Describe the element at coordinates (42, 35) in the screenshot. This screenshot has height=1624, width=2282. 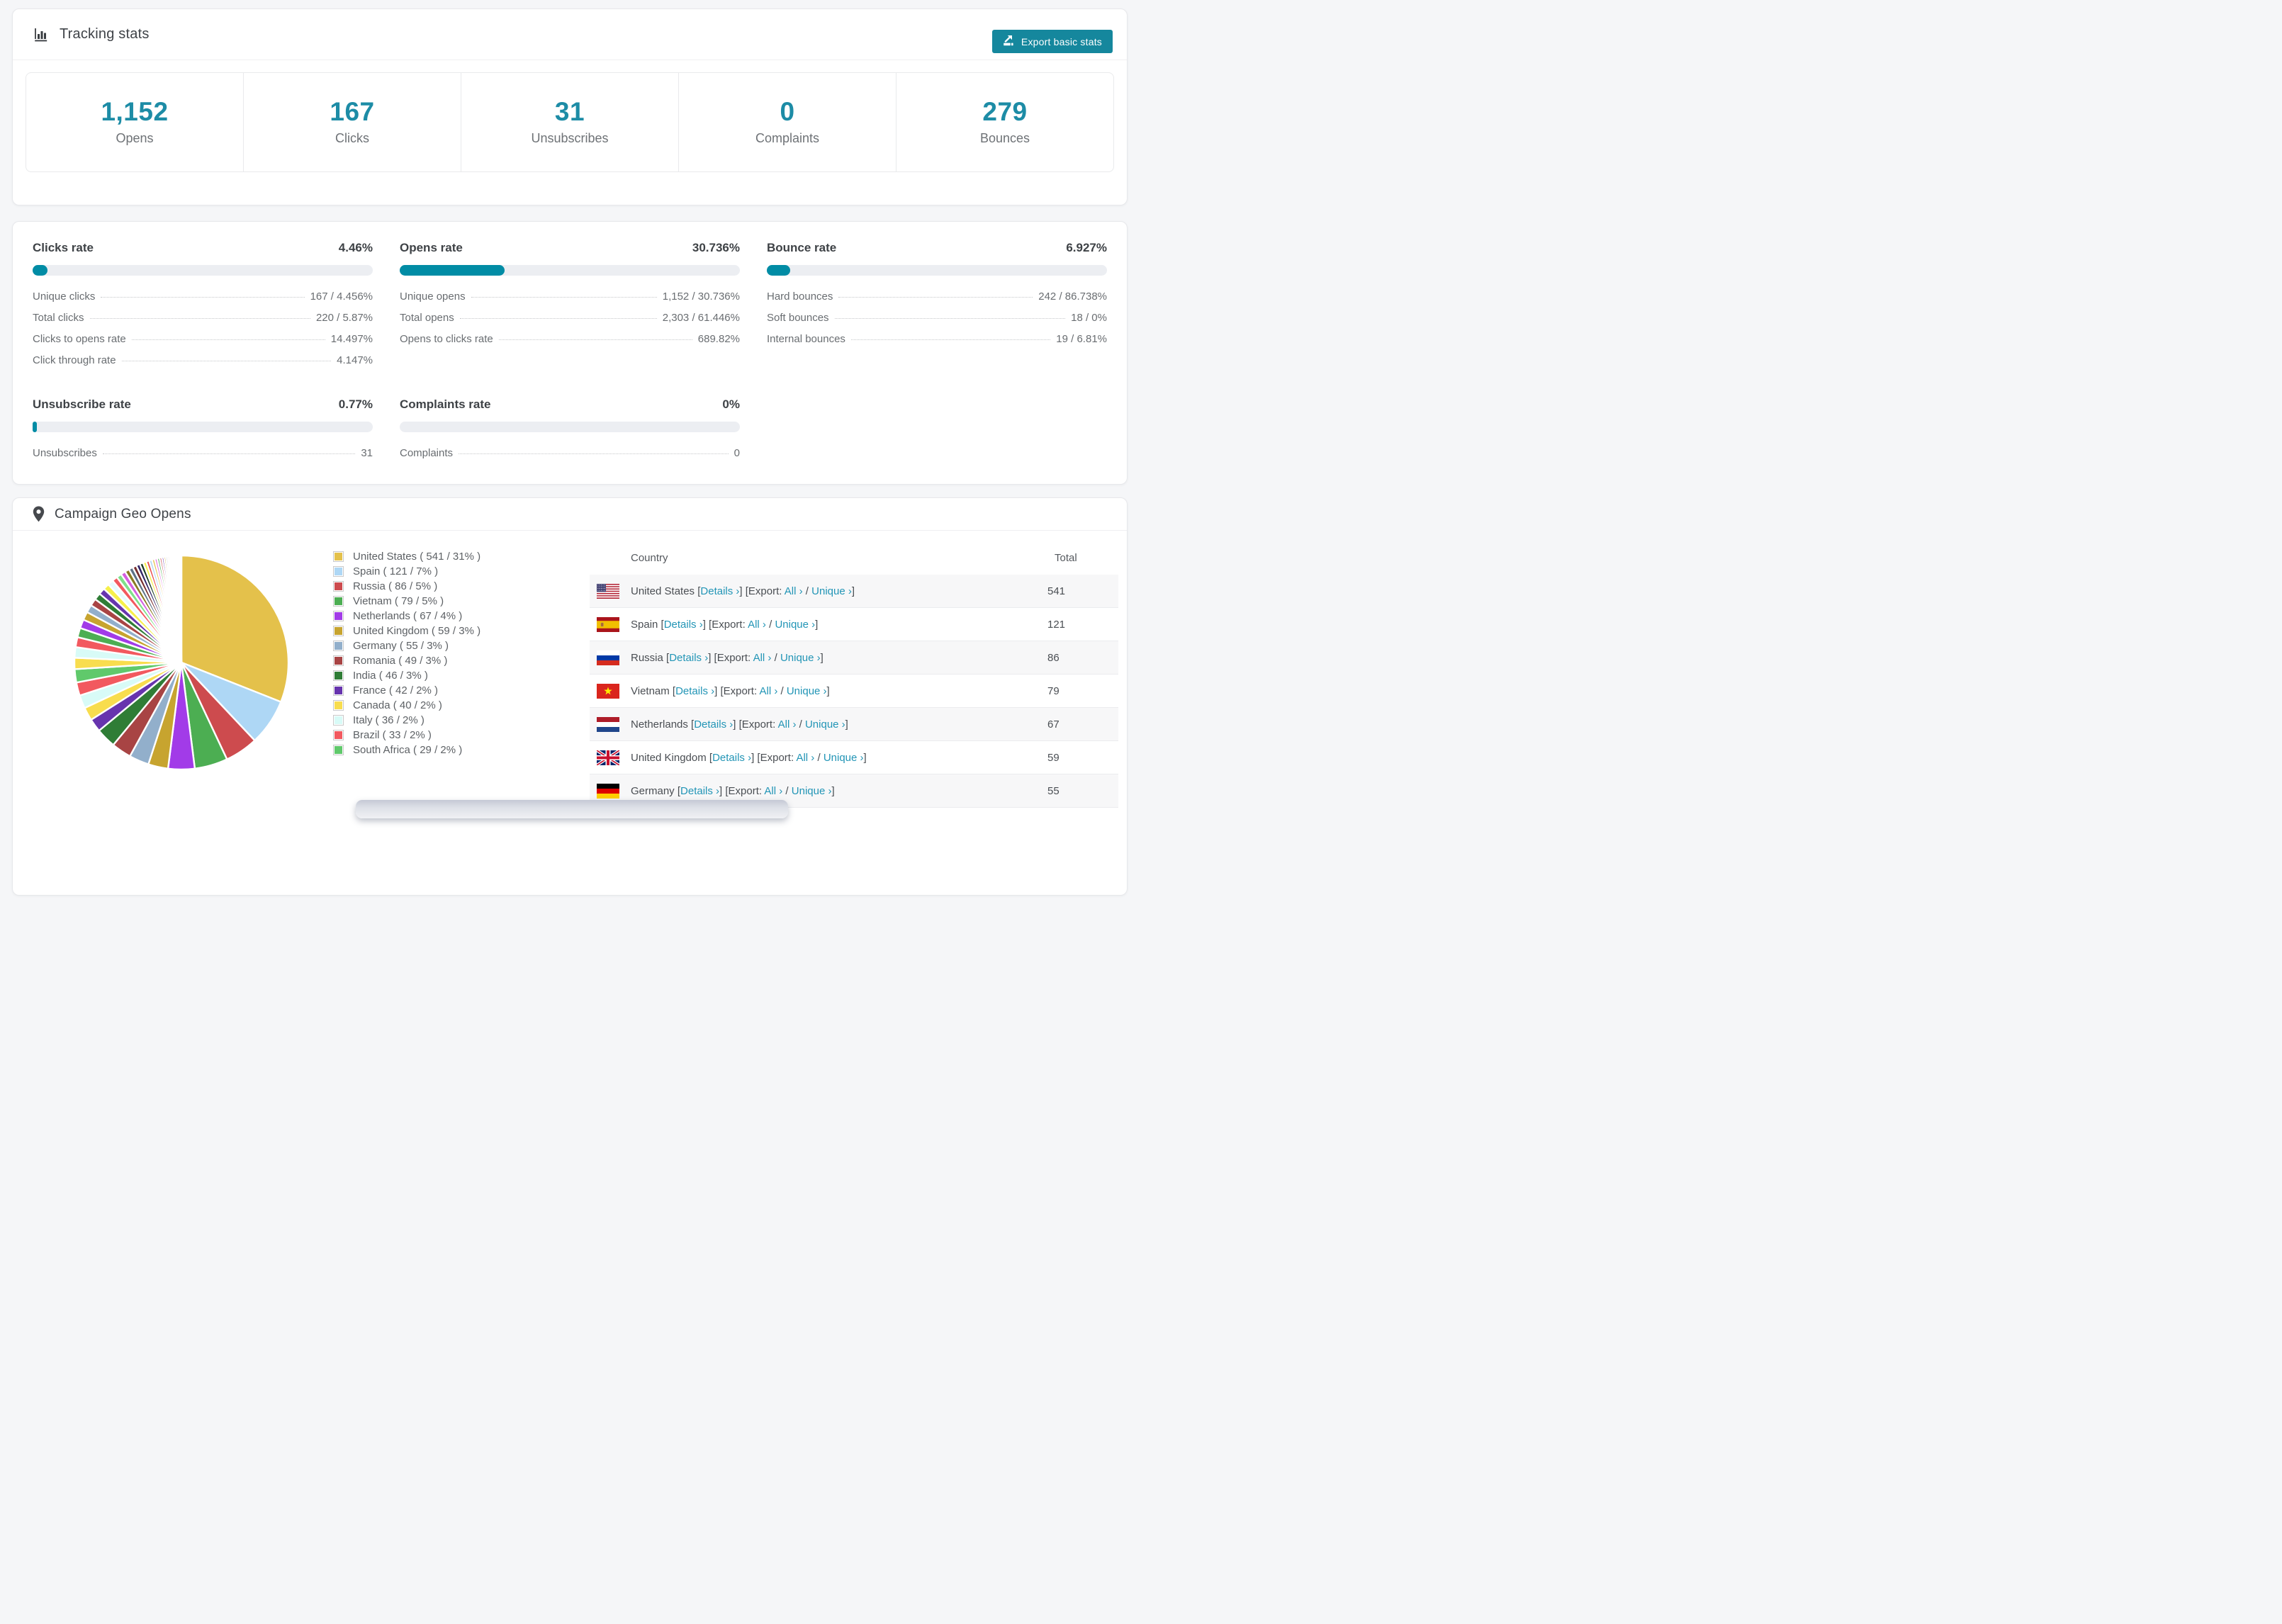
I see `bar-chart-icon` at that location.